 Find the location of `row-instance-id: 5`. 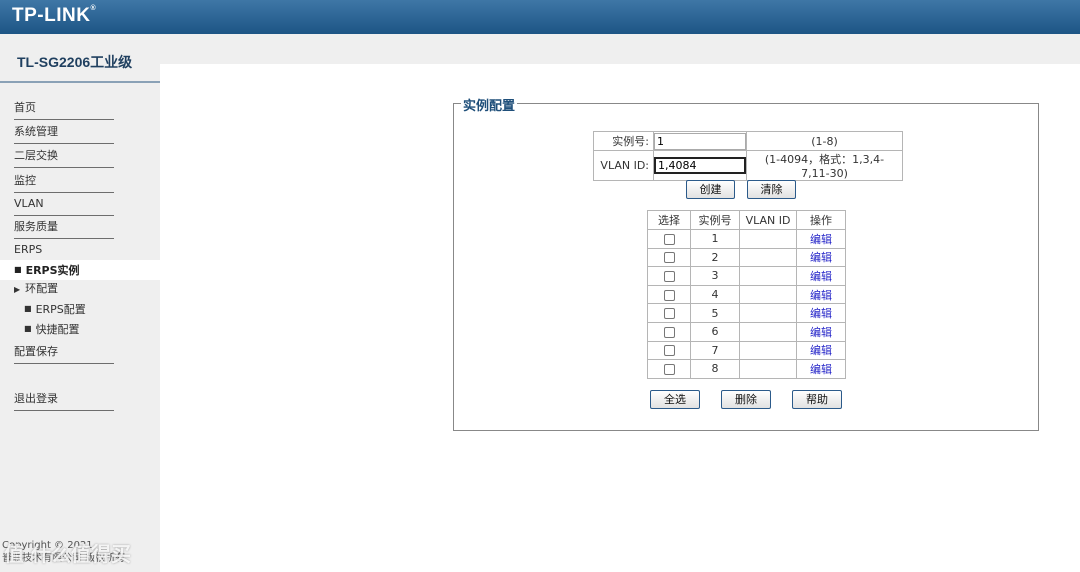

row-instance-id: 5 is located at coordinates (715, 313).